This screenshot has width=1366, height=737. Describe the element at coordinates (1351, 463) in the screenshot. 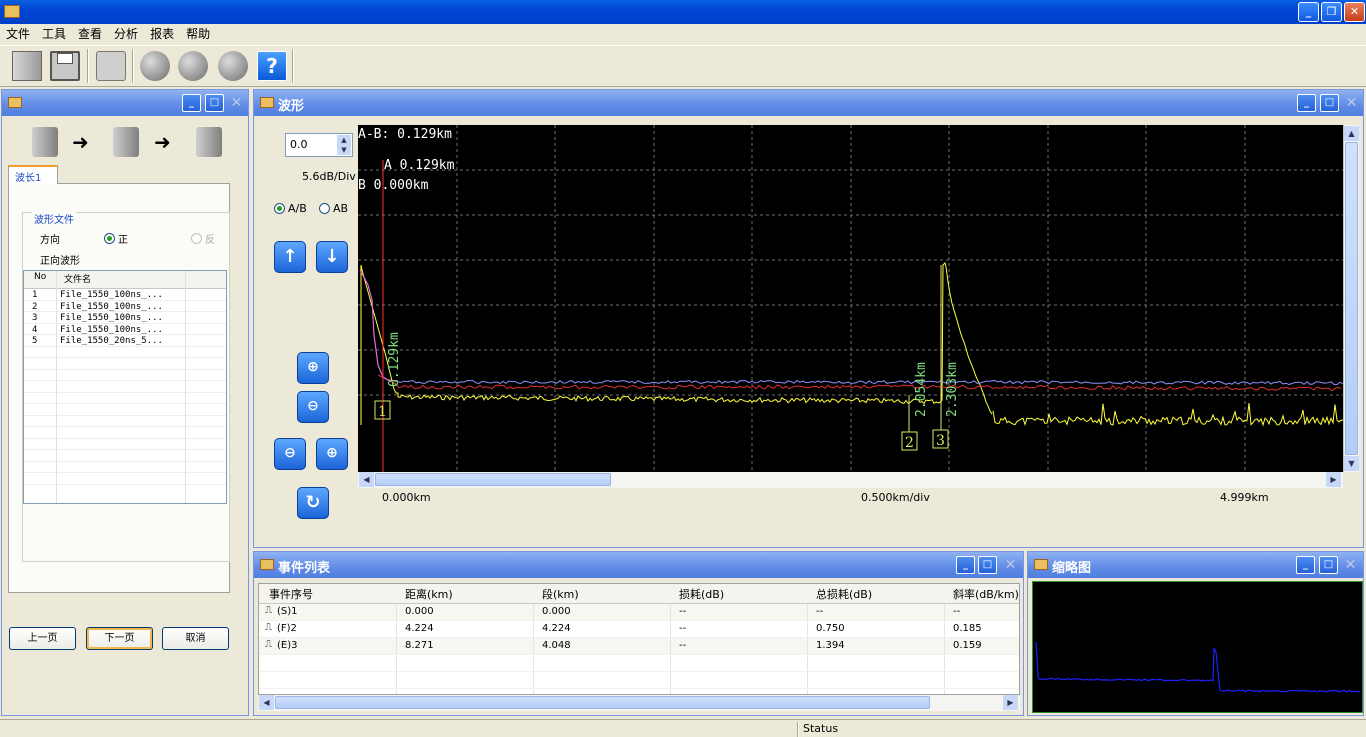

I see `scroll-down-arrow: ▼` at that location.